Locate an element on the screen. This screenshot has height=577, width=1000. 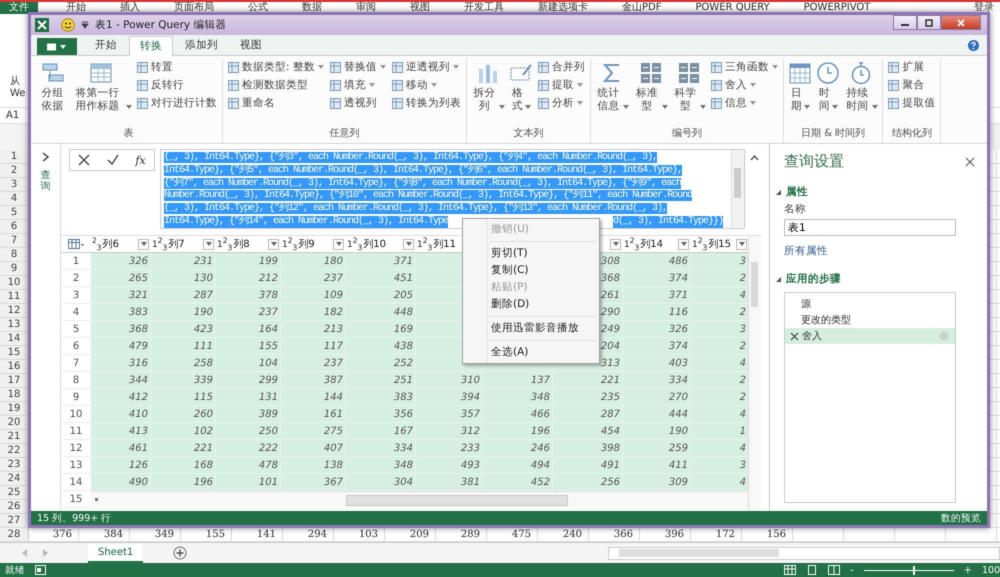
ribbon-button: 透视列 is located at coordinates (358, 103).